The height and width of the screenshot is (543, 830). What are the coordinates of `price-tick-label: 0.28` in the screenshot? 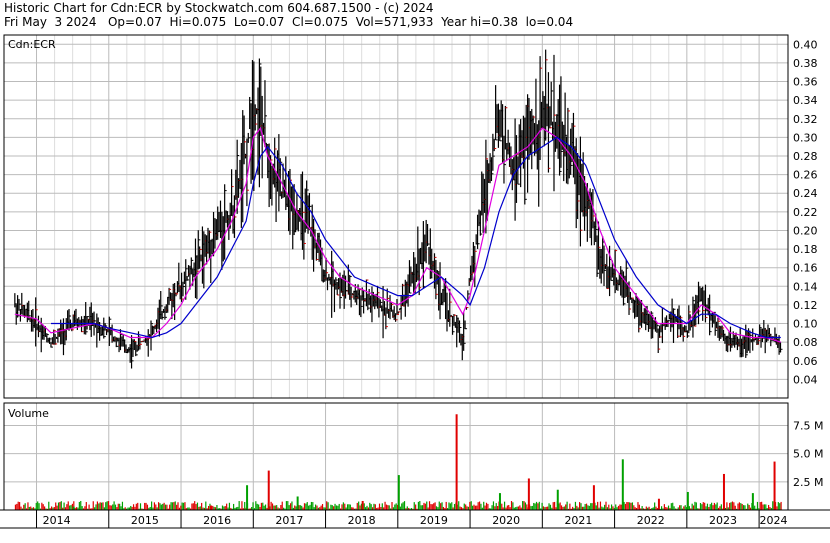 It's located at (805, 156).